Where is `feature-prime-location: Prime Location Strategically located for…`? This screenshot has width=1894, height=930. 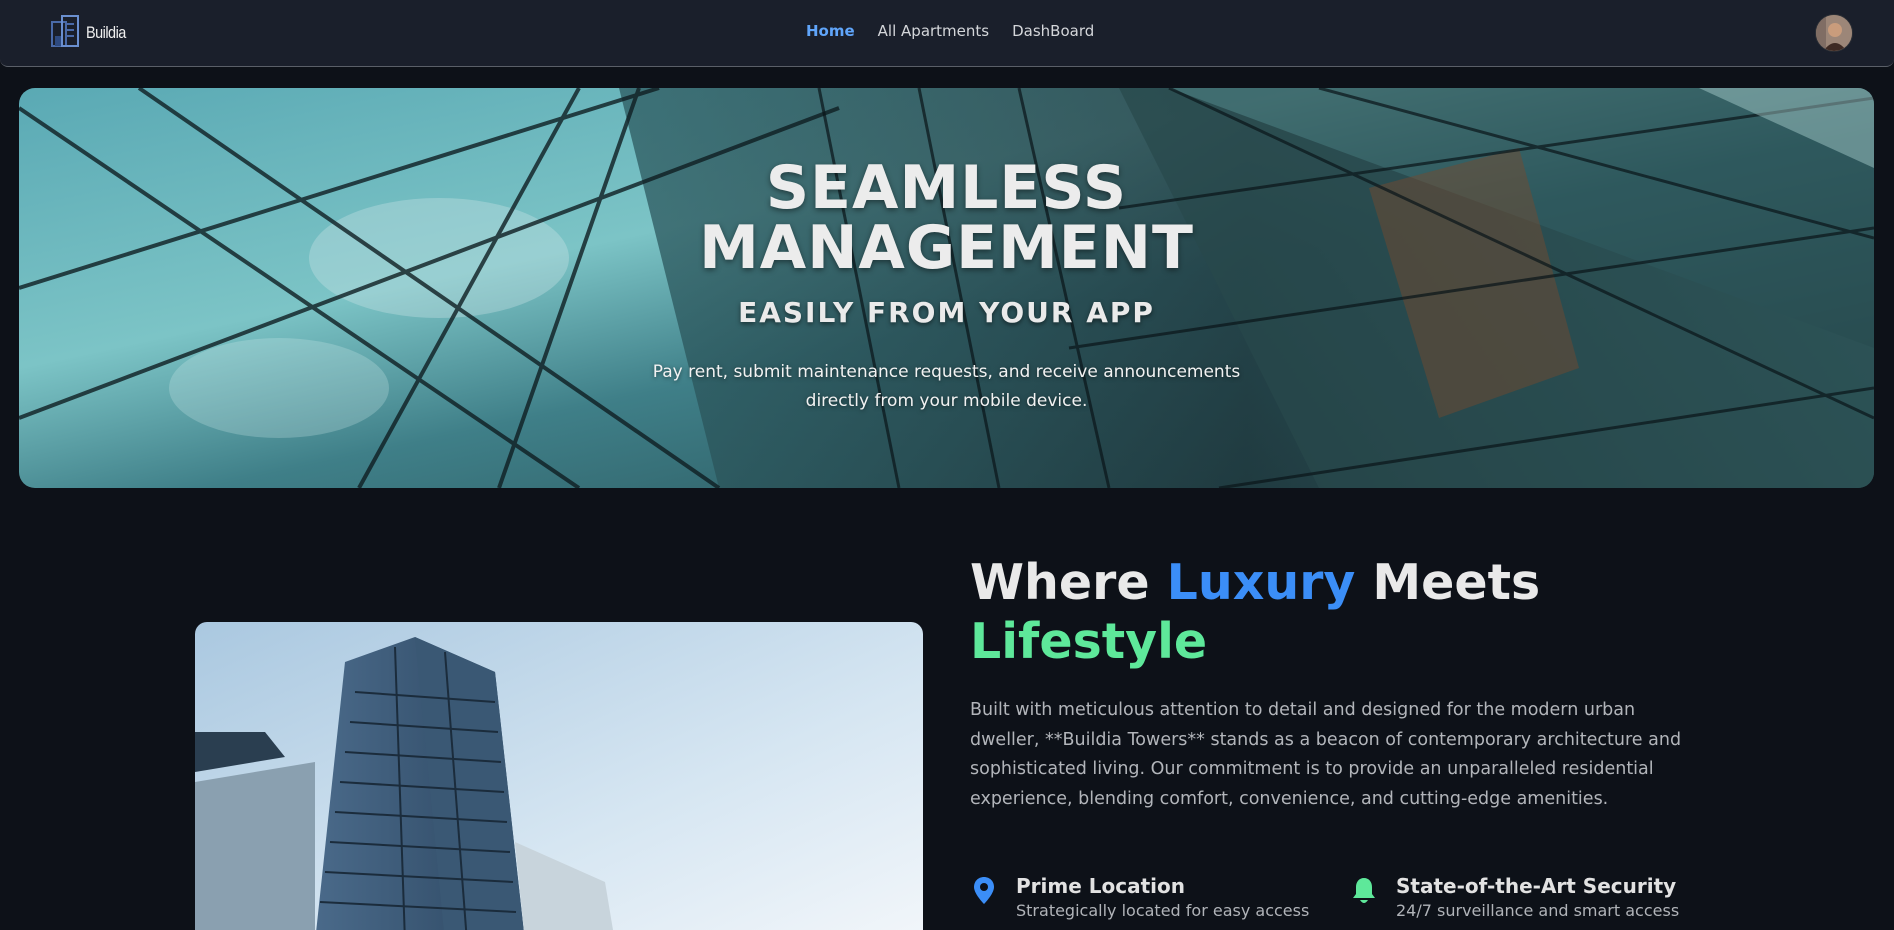
feature-prime-location: Prime Location Strategically located for… is located at coordinates (1139, 898).